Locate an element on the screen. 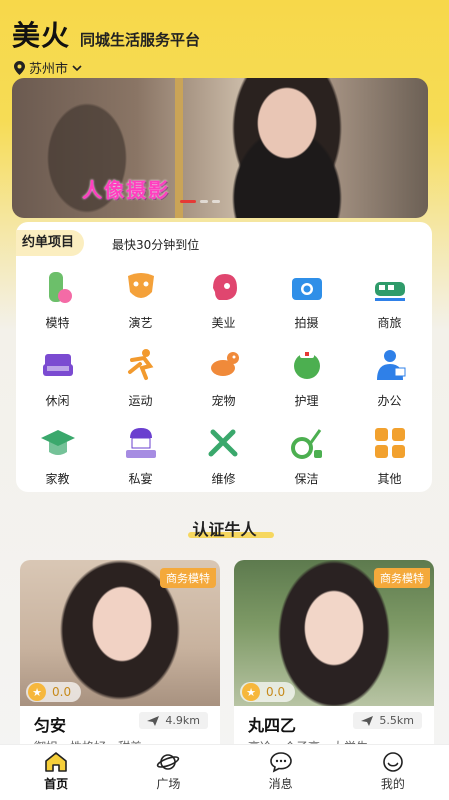 The image size is (449, 800). service-item: 护理 is located at coordinates (306, 378).